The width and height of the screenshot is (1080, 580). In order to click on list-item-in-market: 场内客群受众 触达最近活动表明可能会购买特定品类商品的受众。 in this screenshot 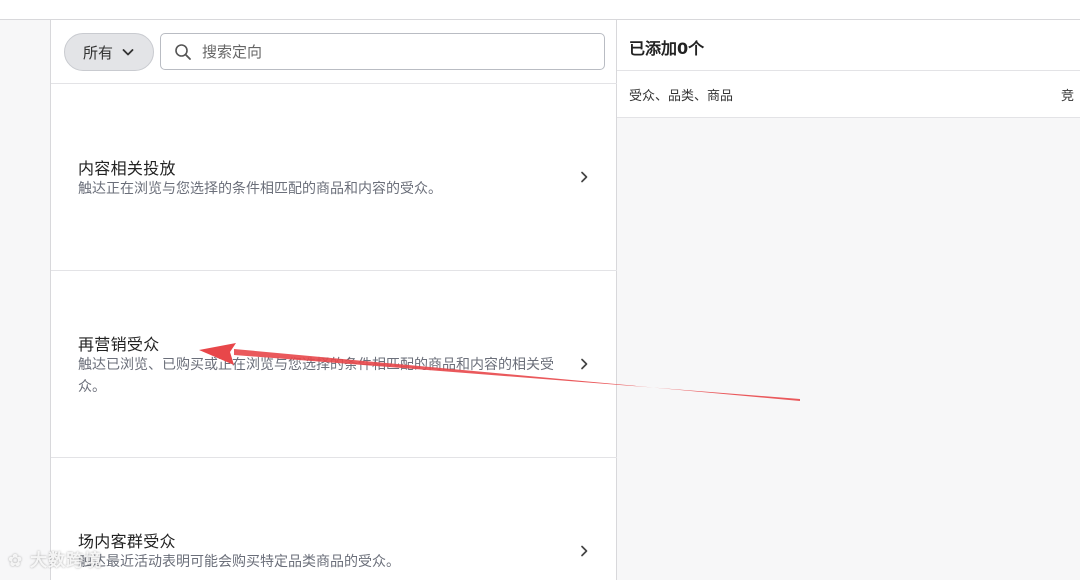, I will do `click(334, 519)`.